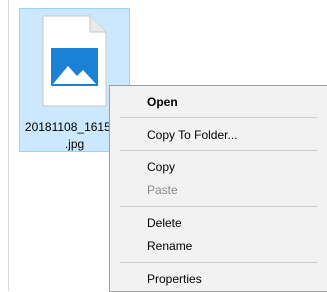 The height and width of the screenshot is (292, 327). I want to click on menu-item-open: Open, so click(218, 102).